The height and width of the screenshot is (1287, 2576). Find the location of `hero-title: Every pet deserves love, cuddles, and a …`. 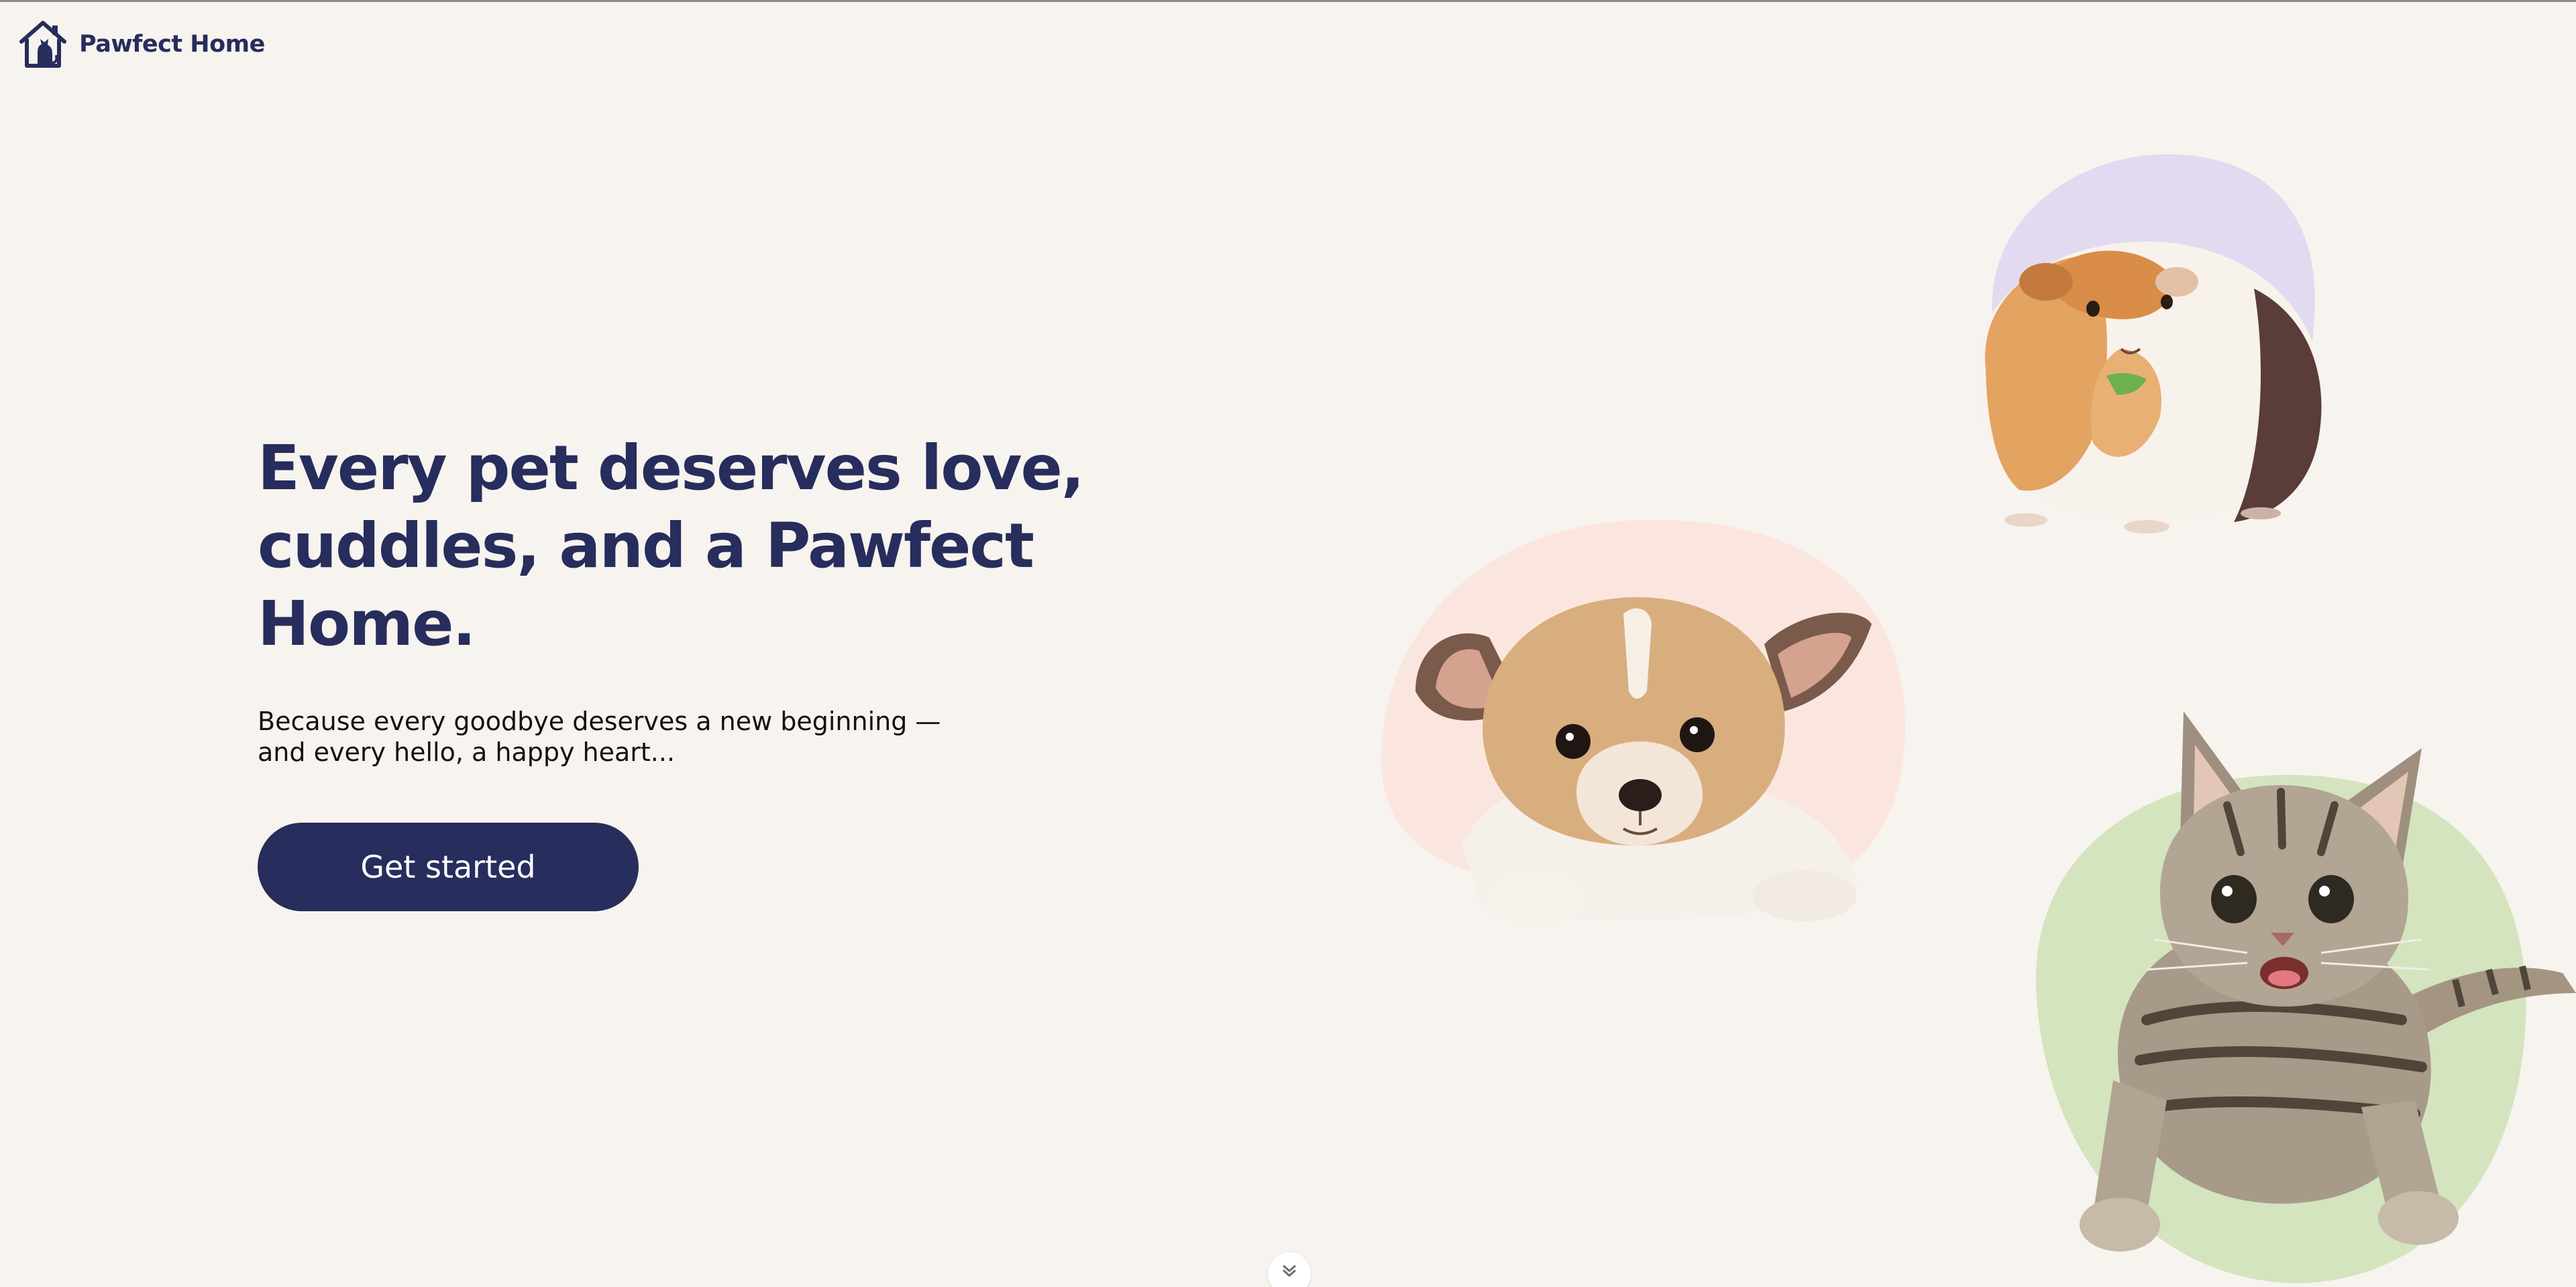

hero-title: Every pet deserves love, cuddles, and a … is located at coordinates (671, 546).